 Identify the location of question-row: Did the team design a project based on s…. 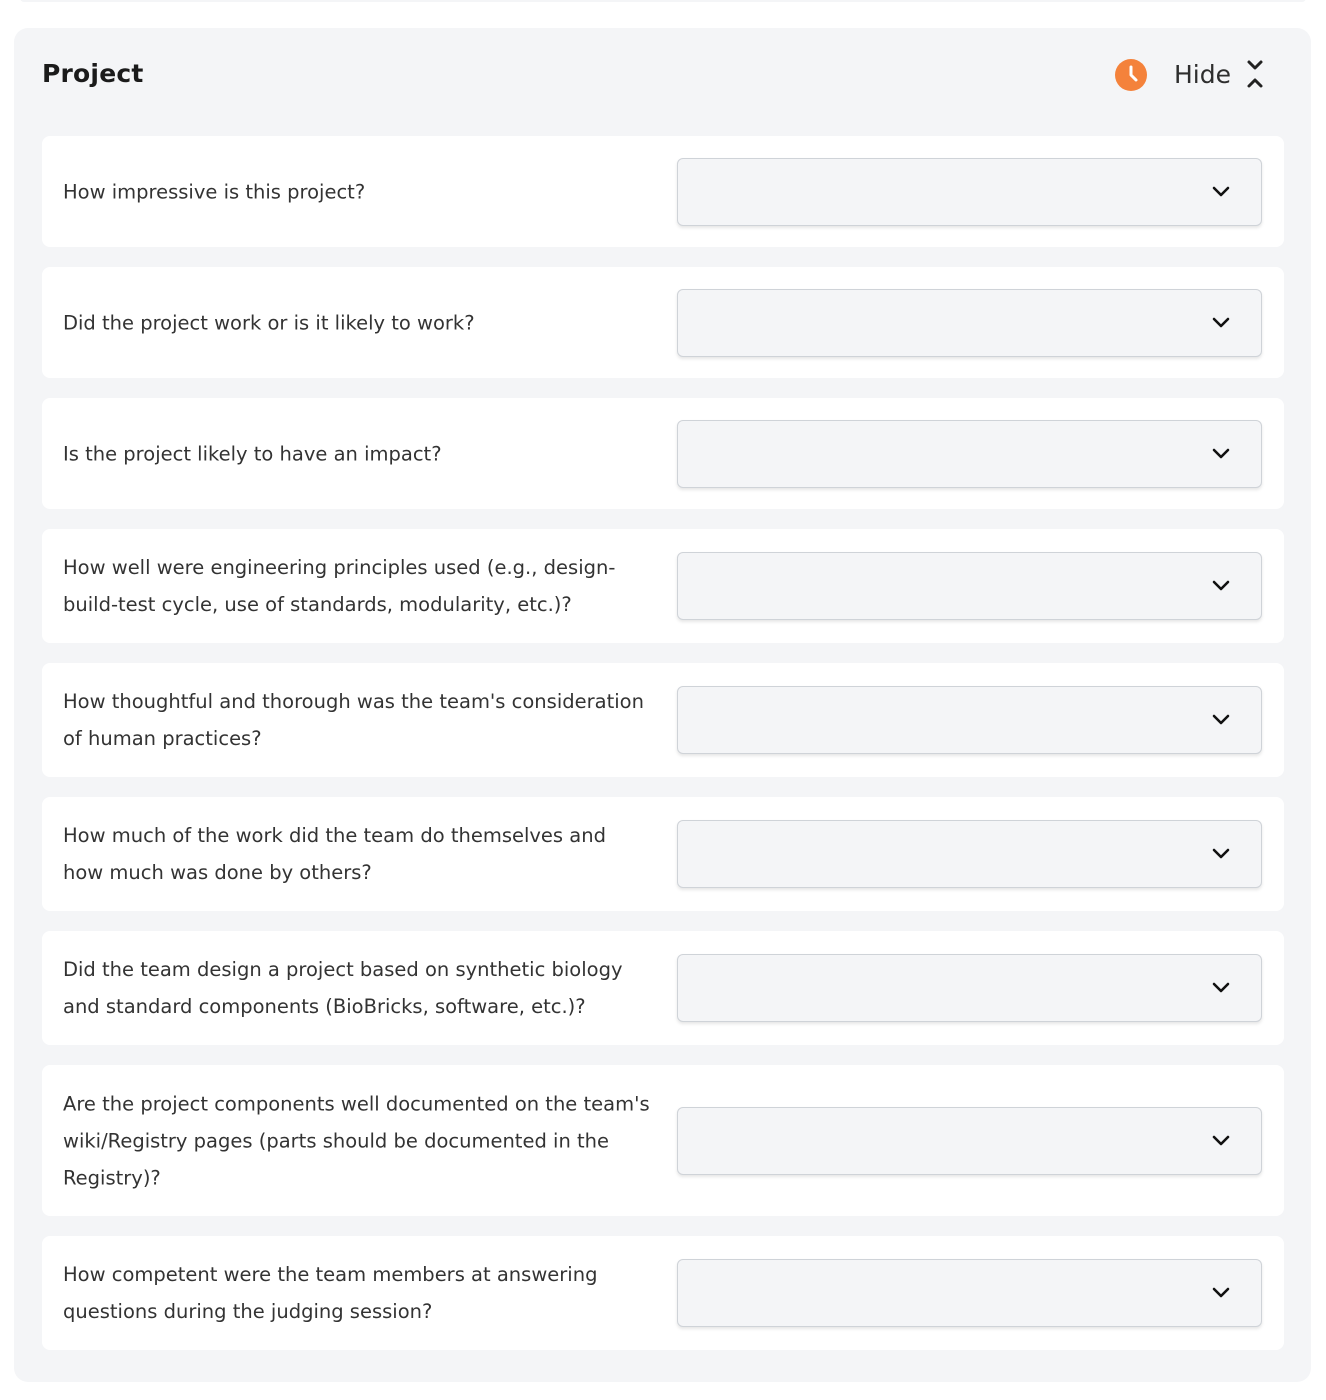
(663, 988).